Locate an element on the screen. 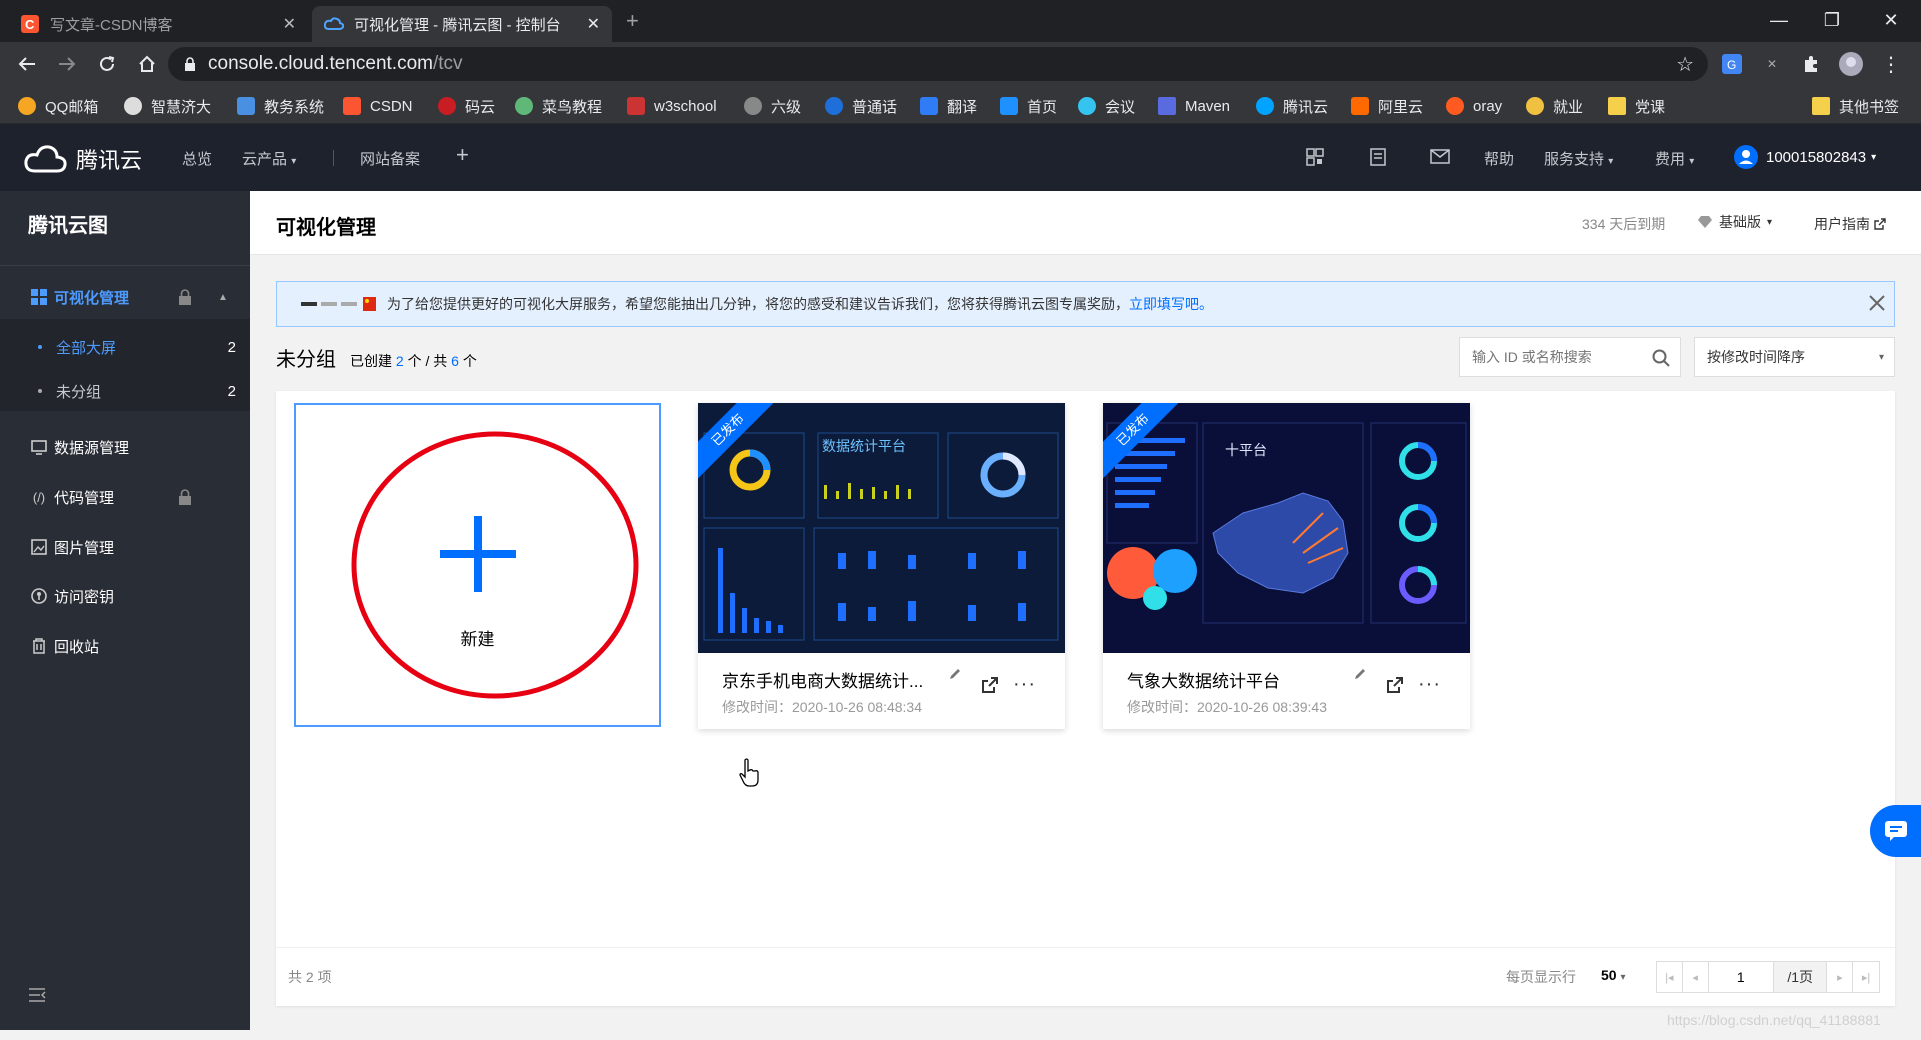  bookmark-star-icon: ☆ is located at coordinates (1685, 64).